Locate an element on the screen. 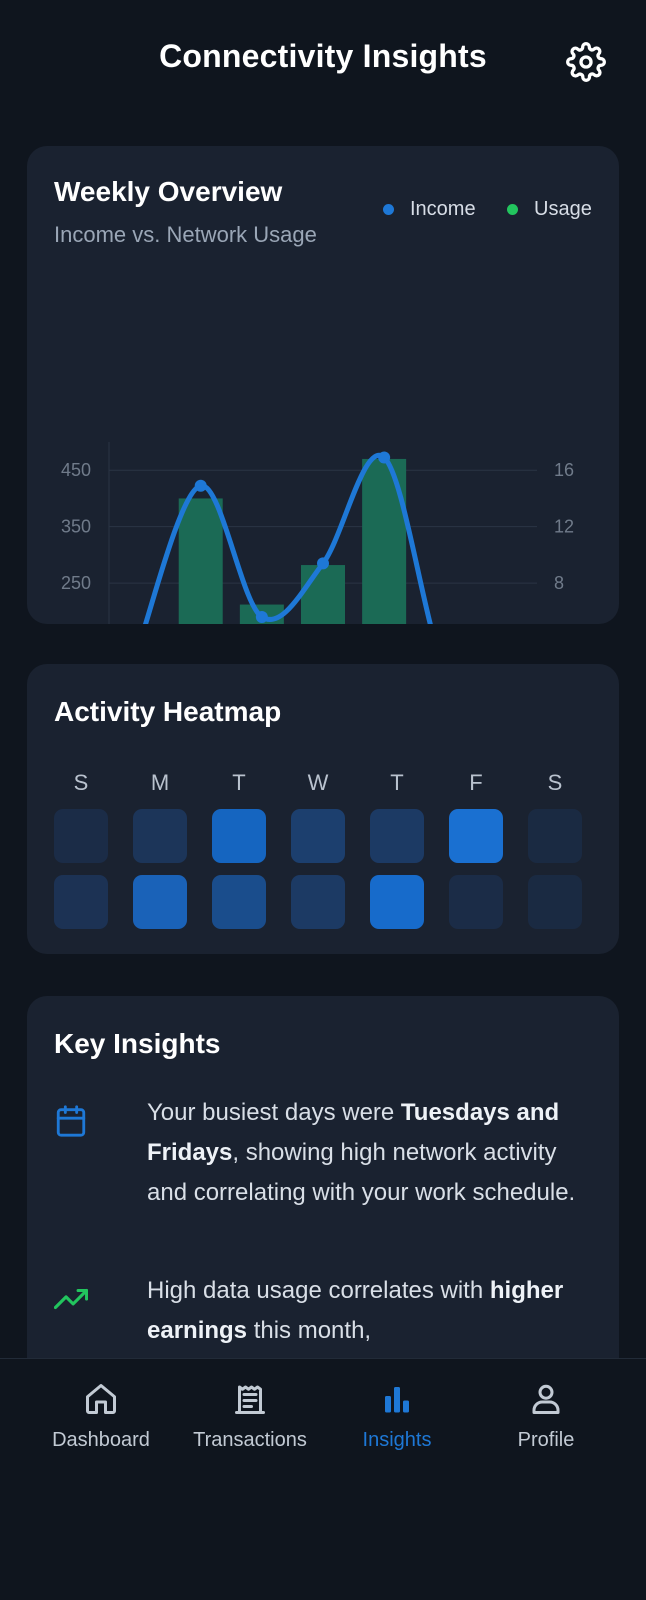  heatmap-day-label: W is located at coordinates (318, 782).